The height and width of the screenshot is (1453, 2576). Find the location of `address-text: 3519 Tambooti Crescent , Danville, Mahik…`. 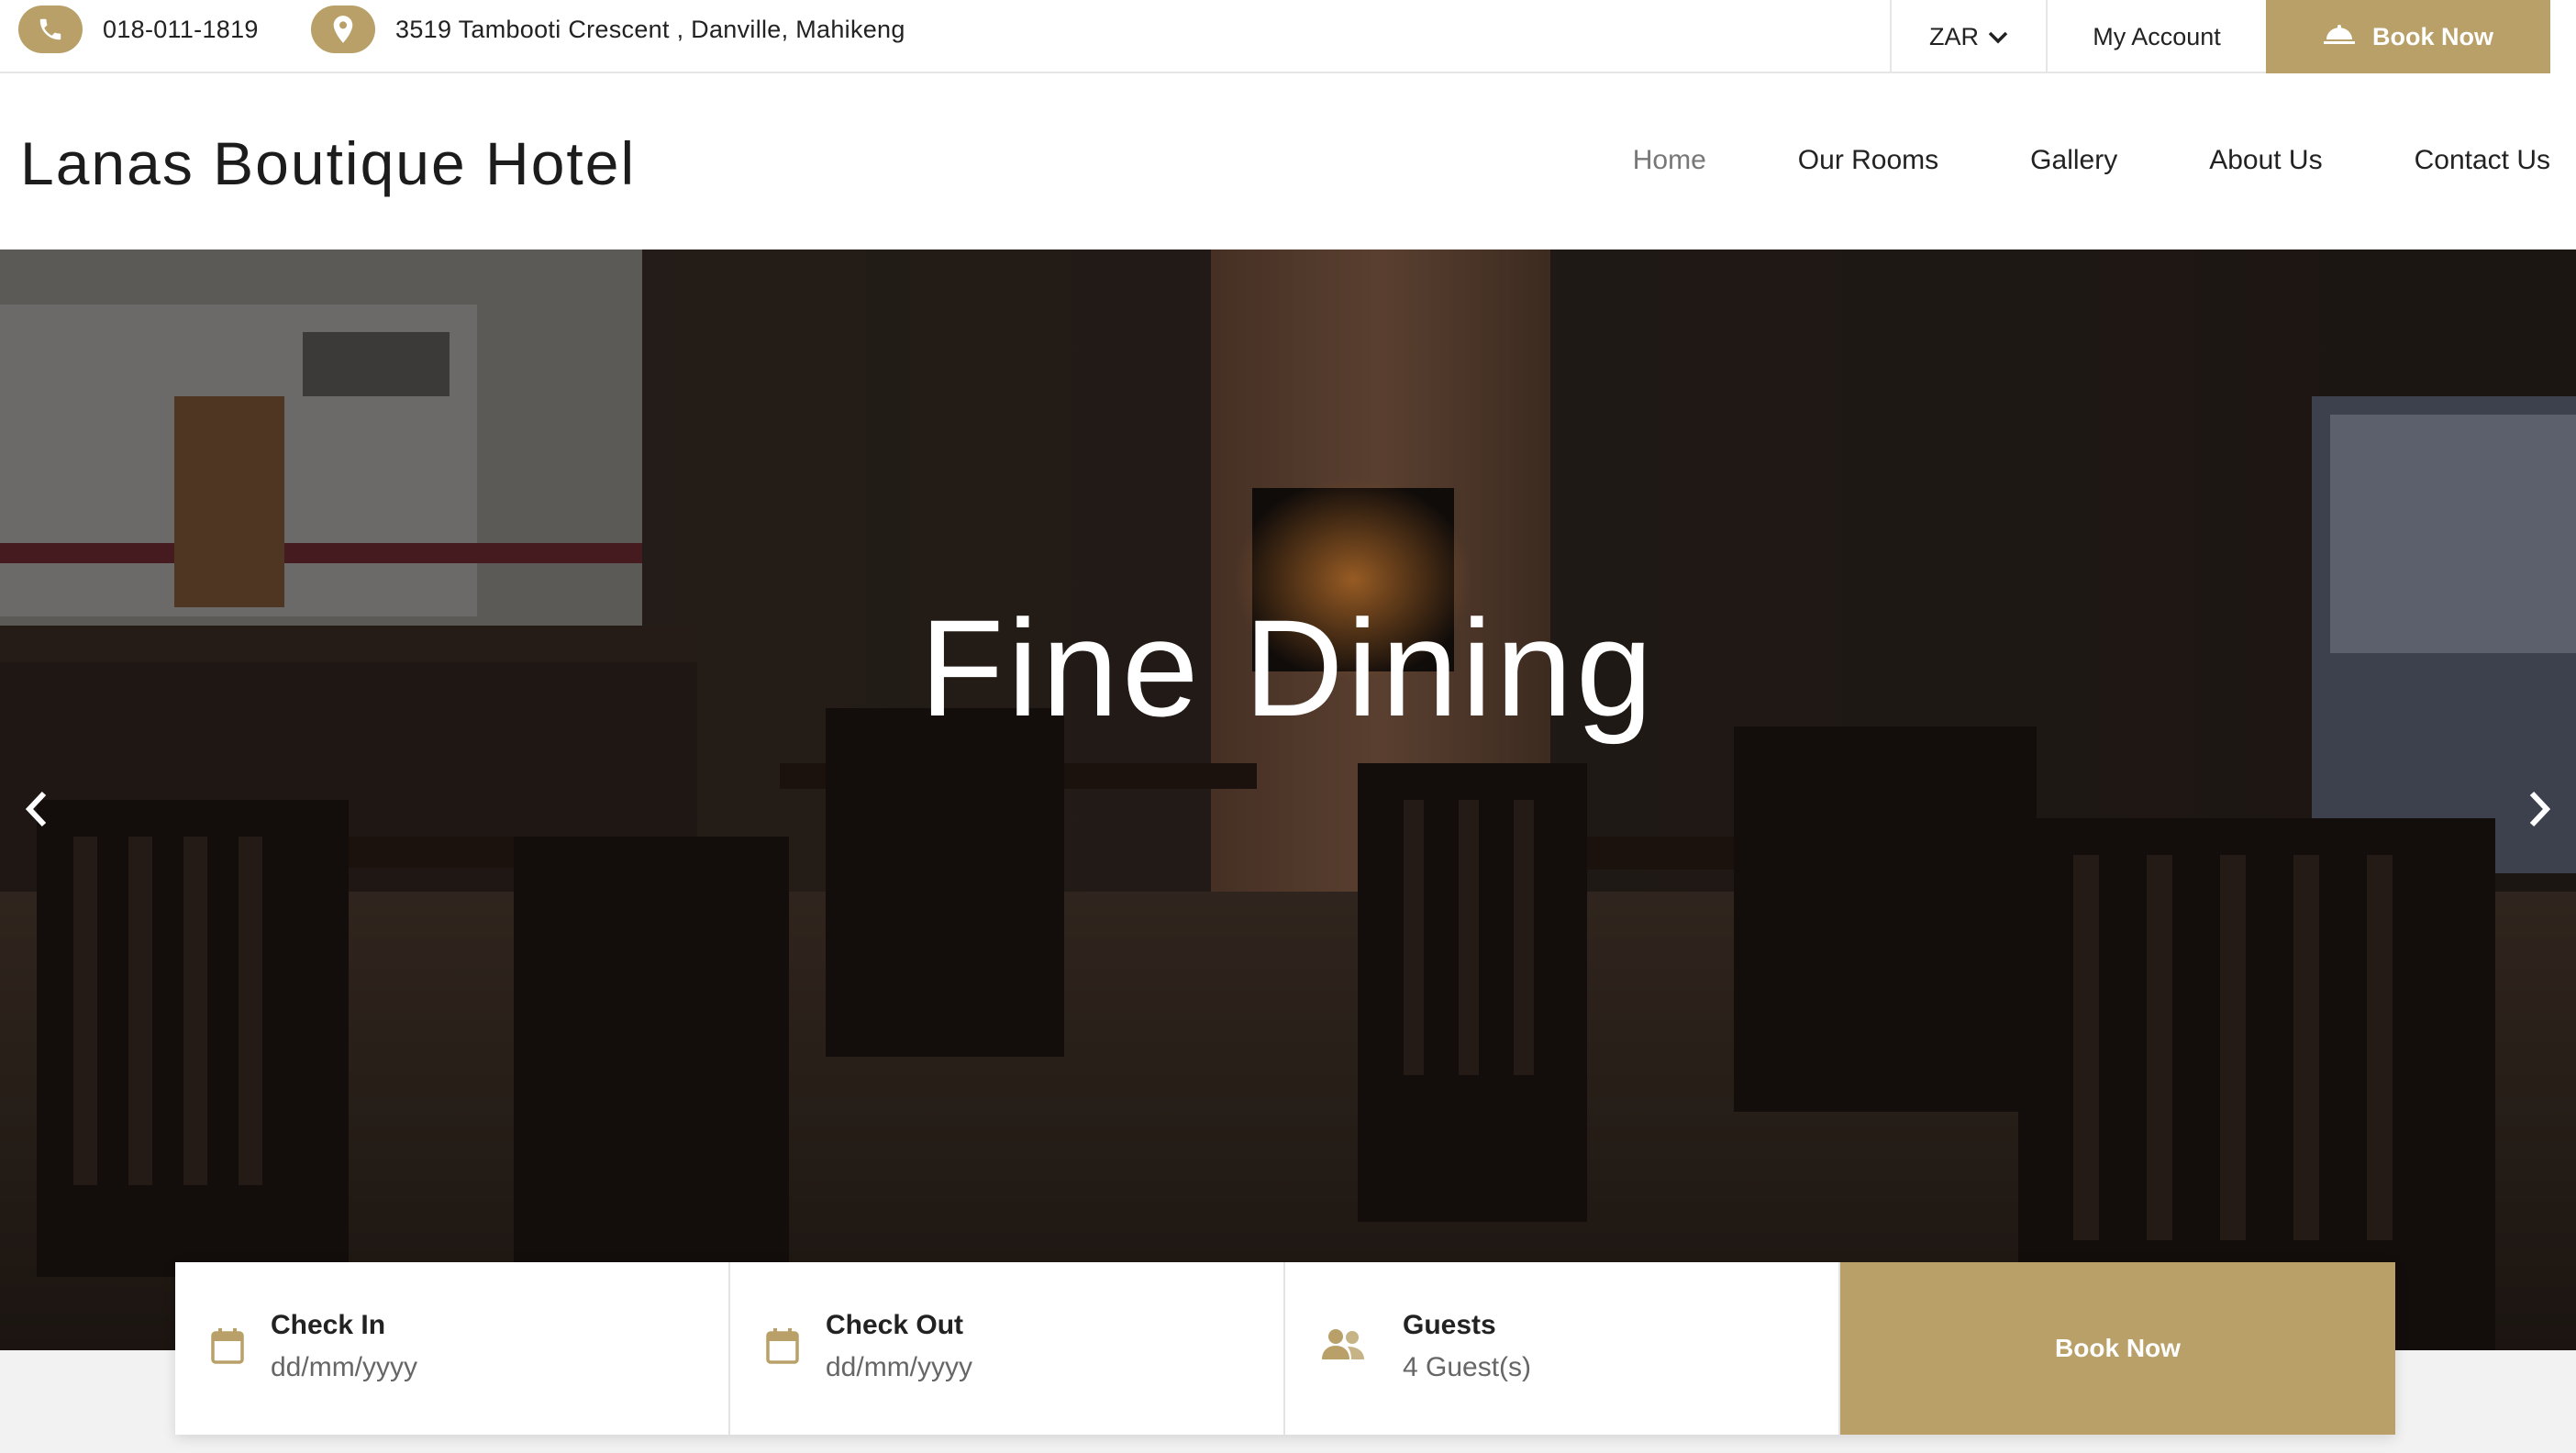

address-text: 3519 Tambooti Crescent , Danville, Mahik… is located at coordinates (650, 29).